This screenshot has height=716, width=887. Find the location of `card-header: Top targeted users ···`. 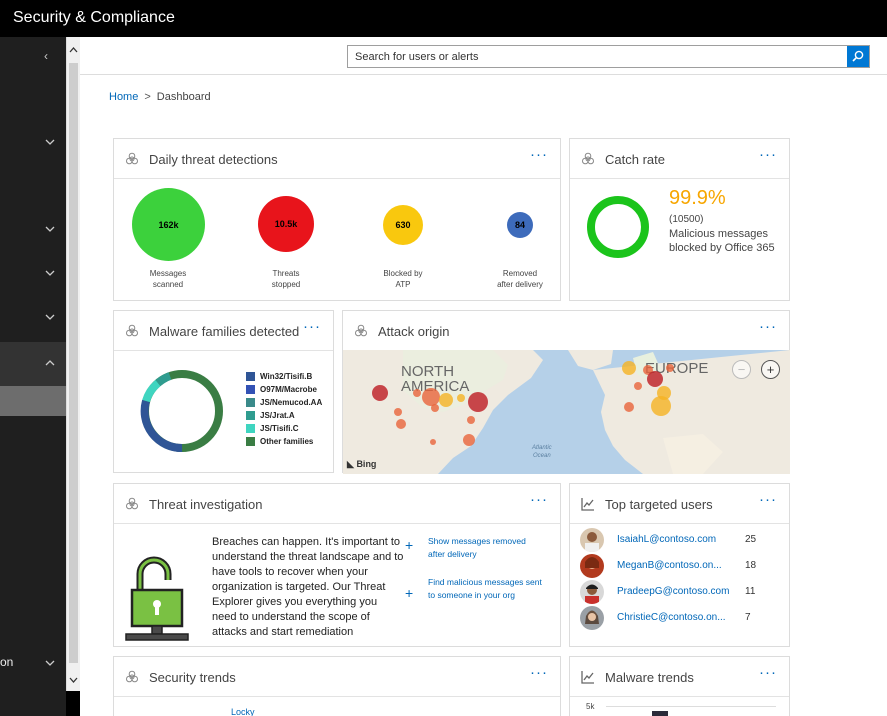

card-header: Top targeted users ··· is located at coordinates (679, 504).